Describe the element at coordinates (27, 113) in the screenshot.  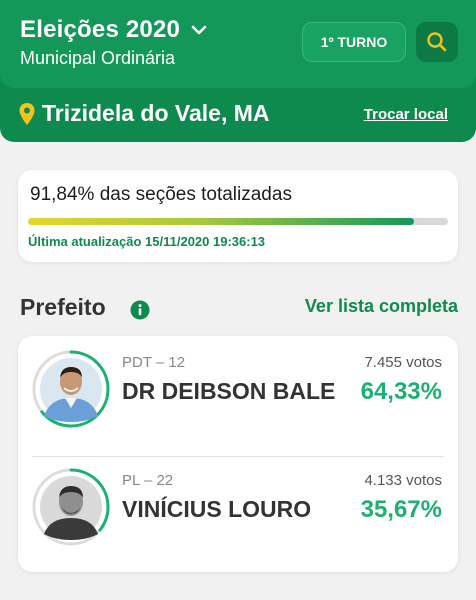
I see `location-pin-icon` at that location.